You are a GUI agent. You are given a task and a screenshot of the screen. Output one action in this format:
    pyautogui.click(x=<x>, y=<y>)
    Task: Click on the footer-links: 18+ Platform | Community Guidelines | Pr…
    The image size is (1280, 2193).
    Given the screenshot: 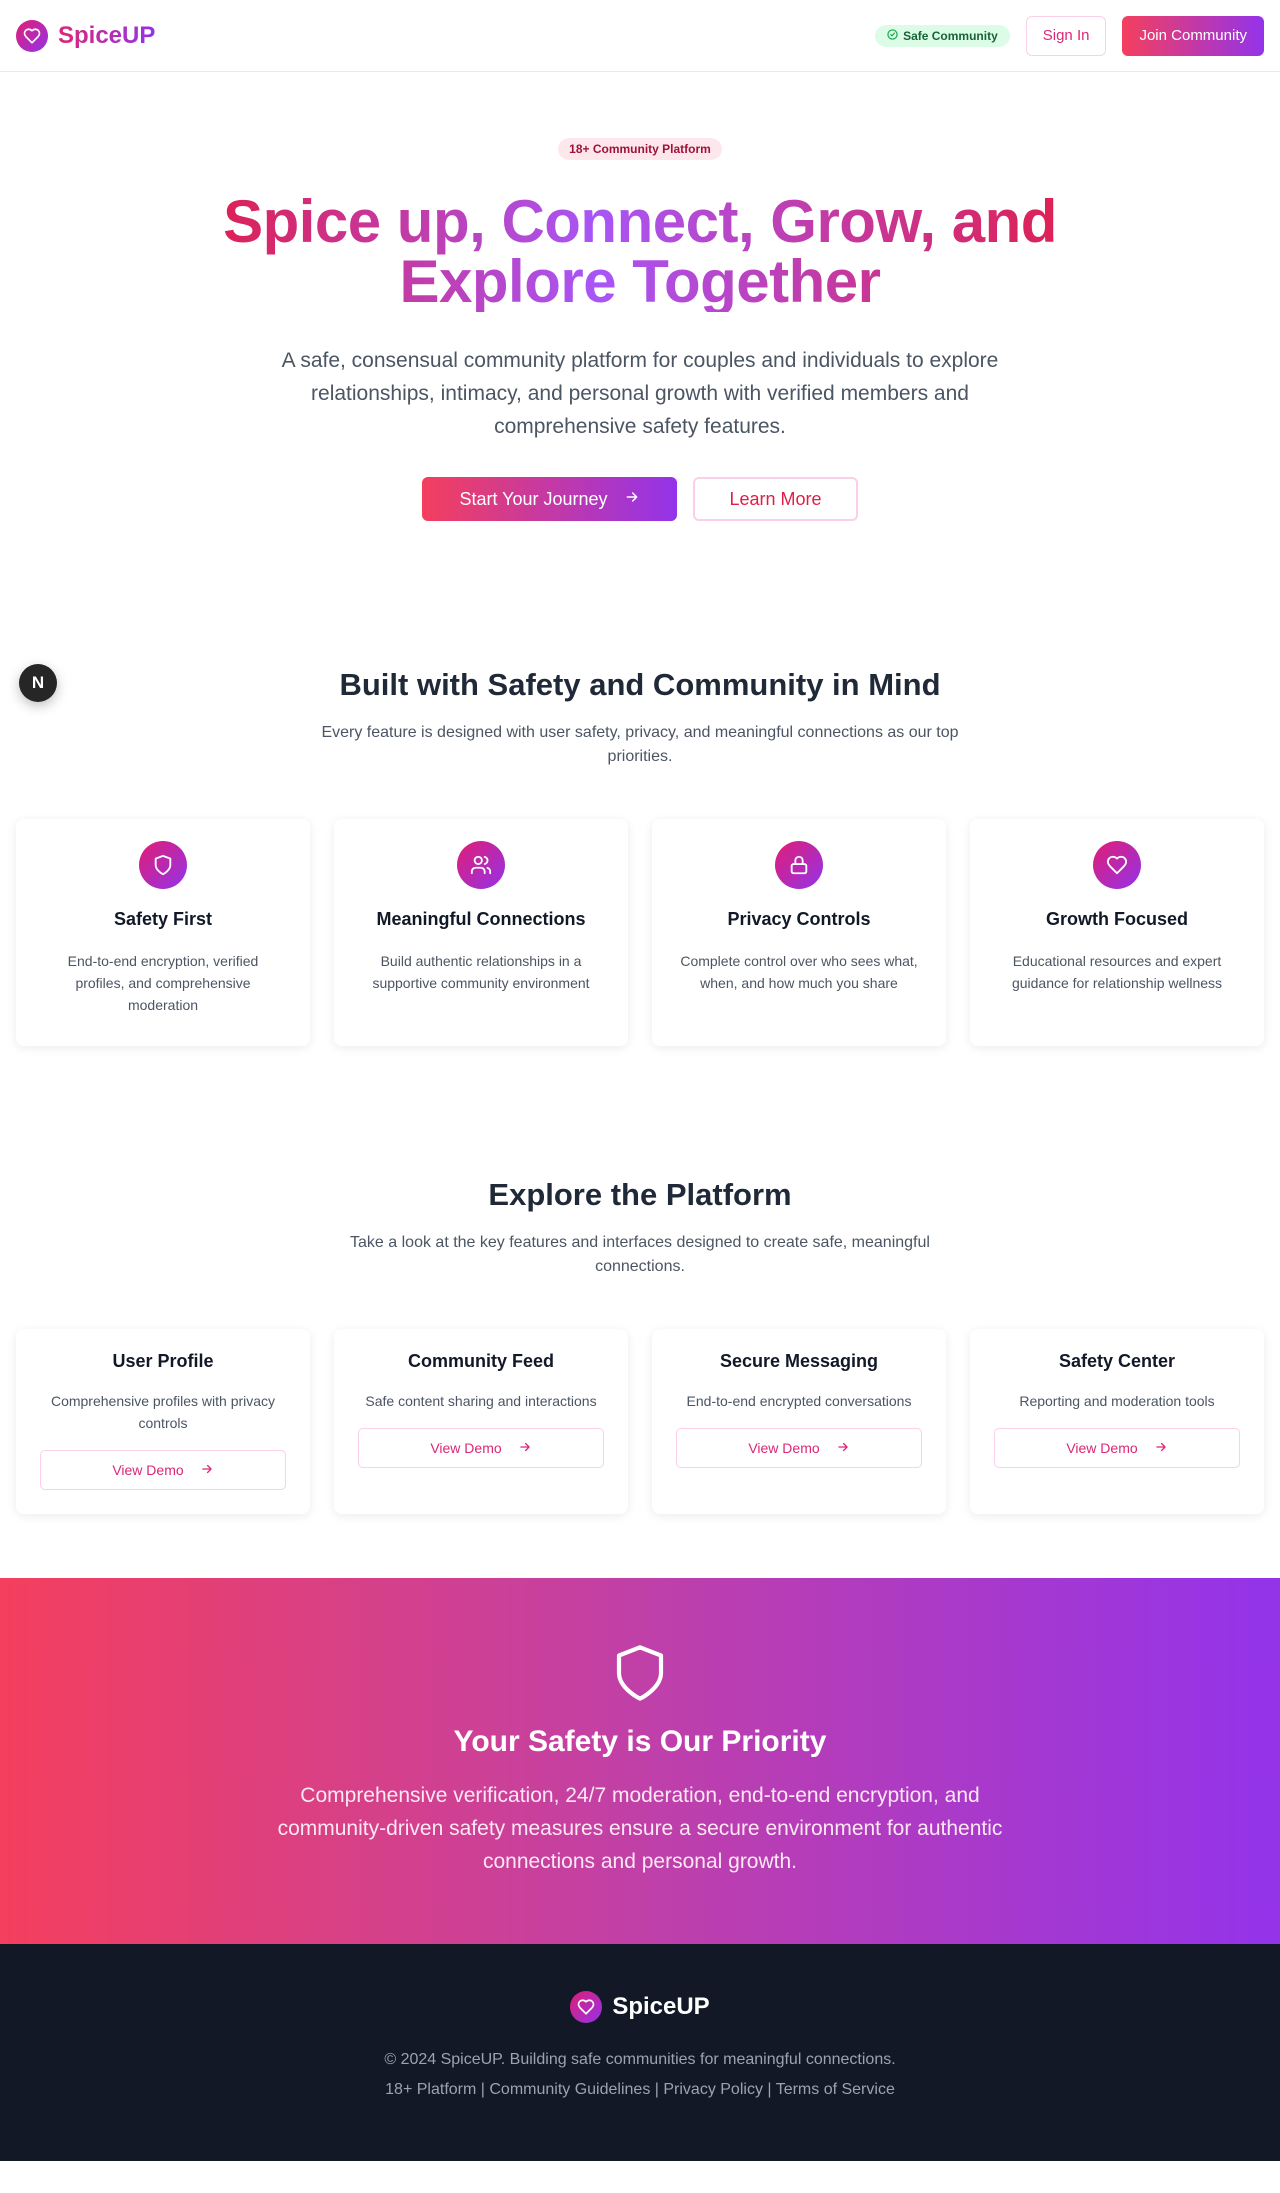 What is the action you would take?
    pyautogui.click(x=640, y=2090)
    